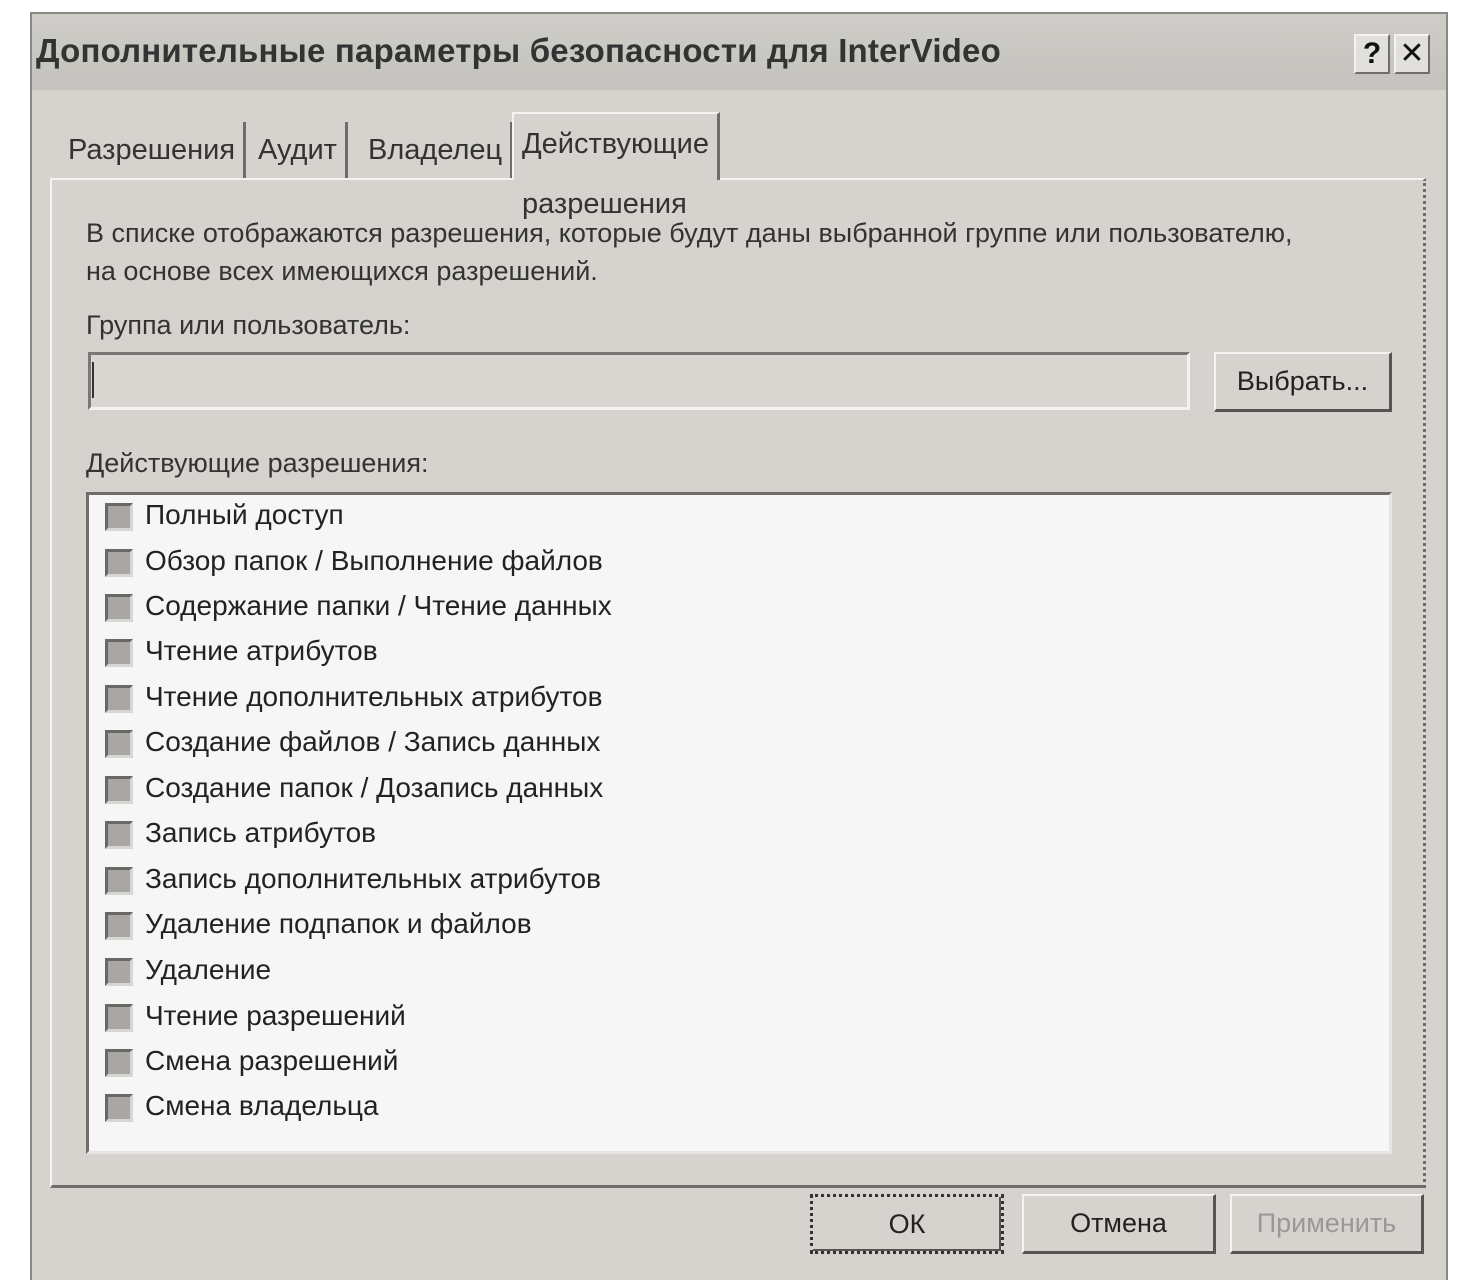  Describe the element at coordinates (338, 923) in the screenshot. I see `permission-label: Удаление подпапок и файлов` at that location.